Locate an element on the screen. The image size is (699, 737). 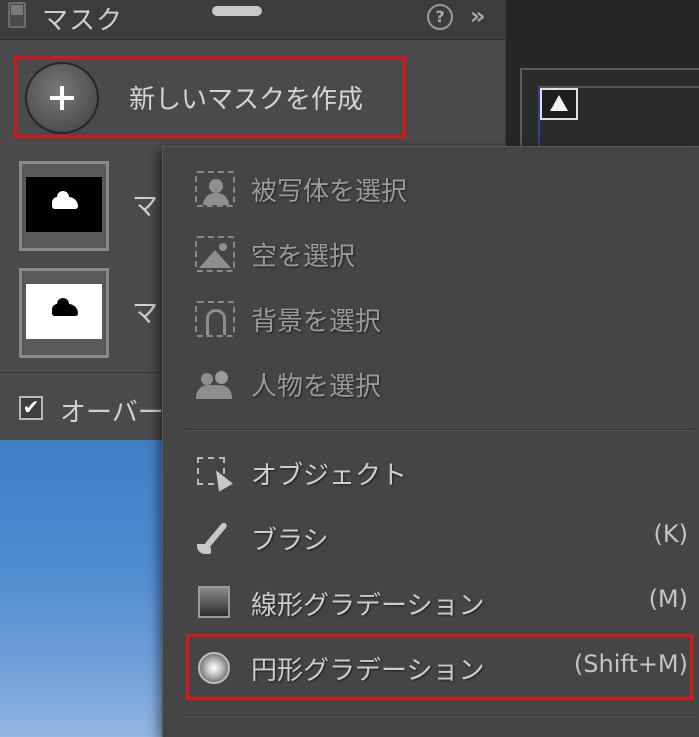
menu-item-label: 線形グラデーション is located at coordinates (368, 606).